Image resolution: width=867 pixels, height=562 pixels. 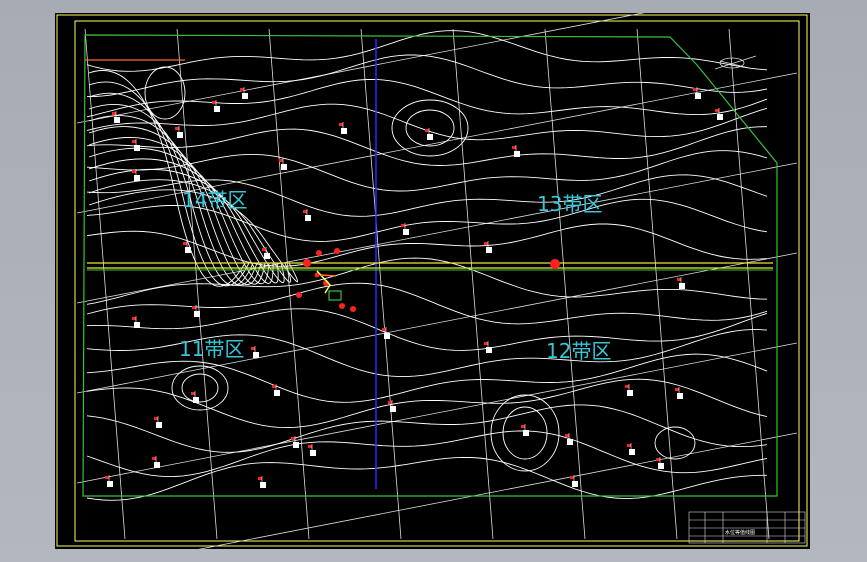 I want to click on zone-label-13: 13带区, so click(x=569, y=204).